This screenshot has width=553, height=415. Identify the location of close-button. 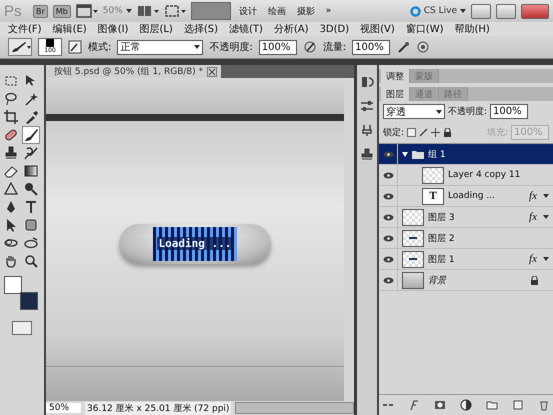
(535, 11).